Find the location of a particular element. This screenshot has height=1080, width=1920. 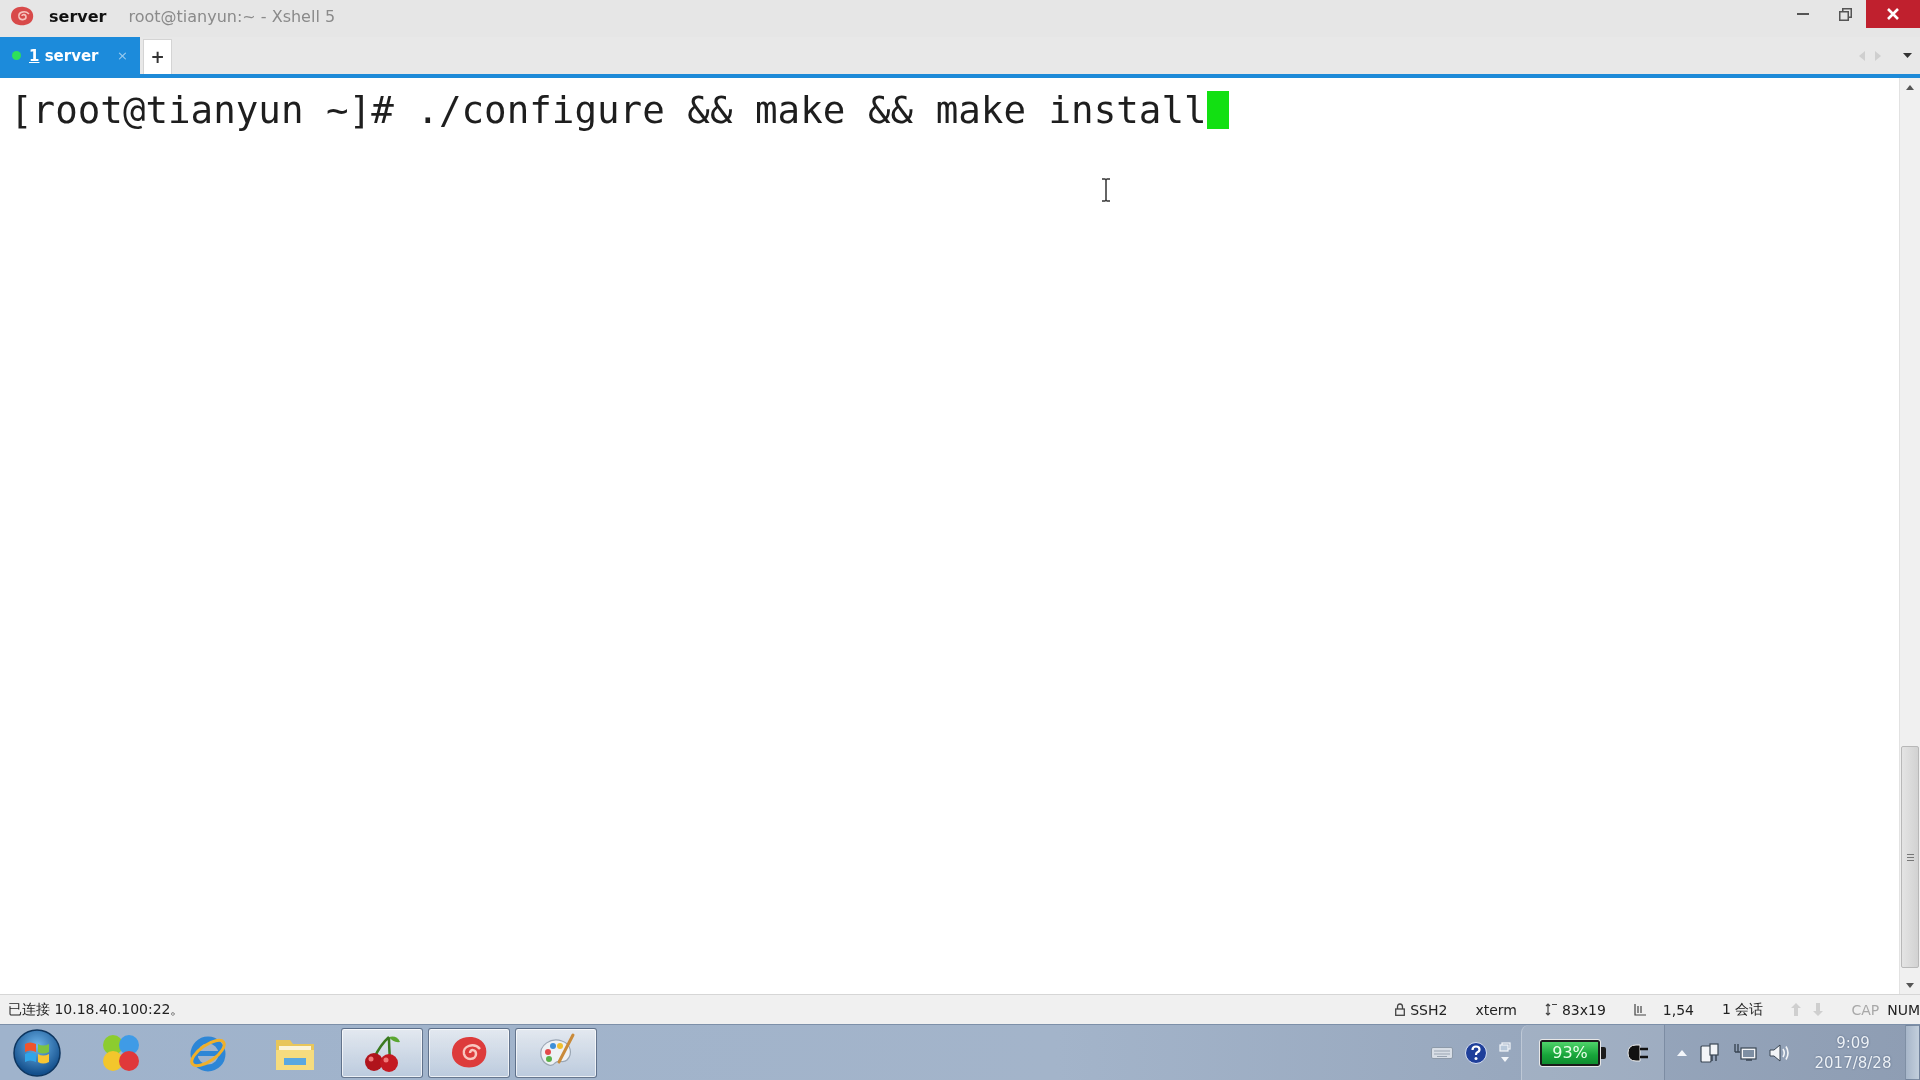

window-title: root@tianyun:~ - Xshell 5 is located at coordinates (232, 16).